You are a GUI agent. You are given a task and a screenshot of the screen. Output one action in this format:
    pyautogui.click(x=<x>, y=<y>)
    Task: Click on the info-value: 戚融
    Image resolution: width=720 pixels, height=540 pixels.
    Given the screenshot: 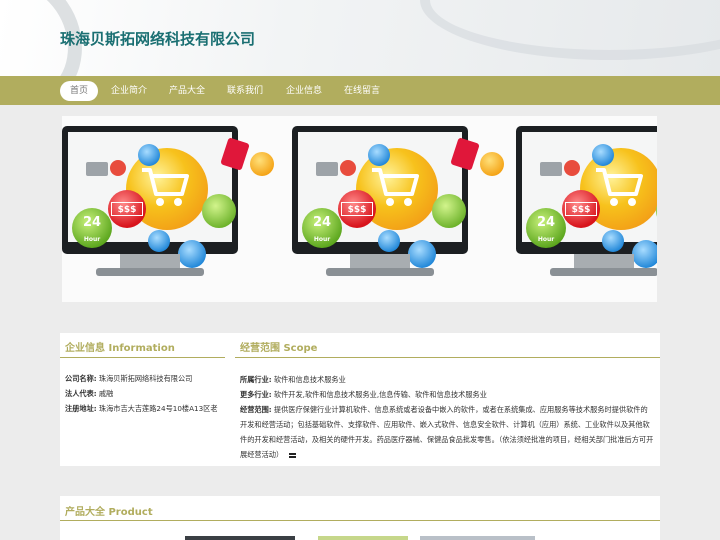 What is the action you would take?
    pyautogui.click(x=106, y=393)
    